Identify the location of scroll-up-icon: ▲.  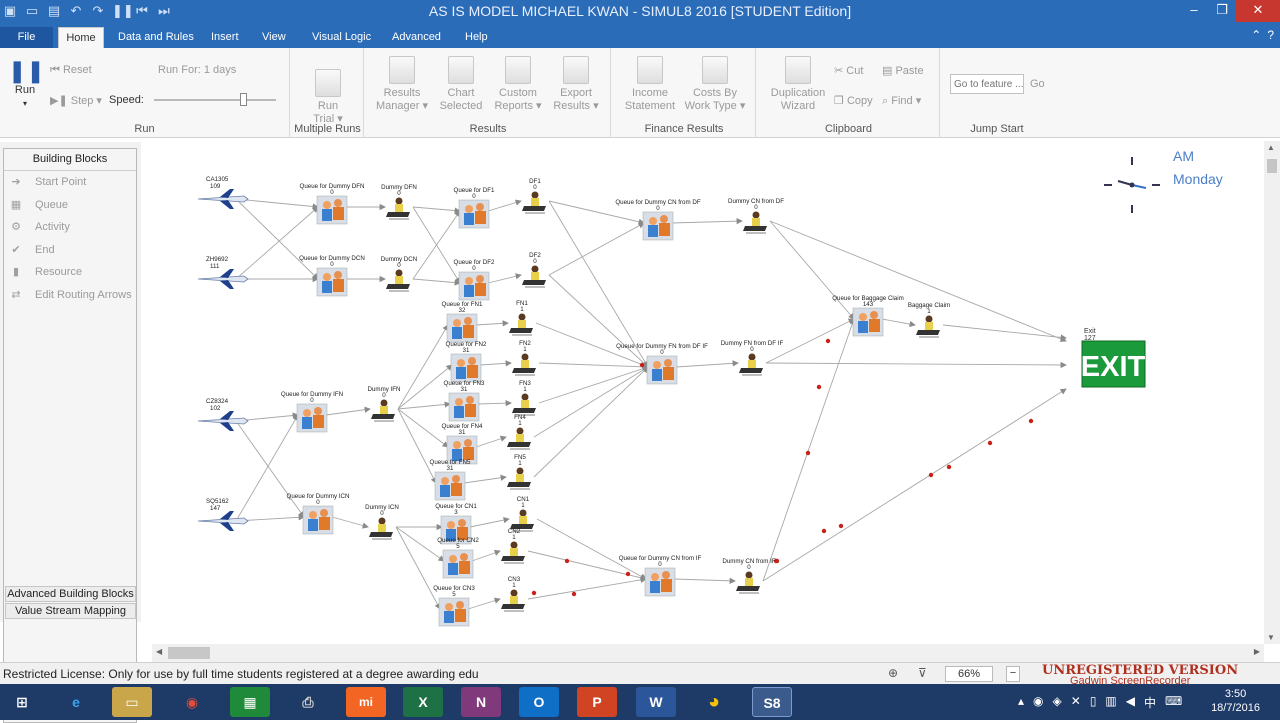
(1271, 147).